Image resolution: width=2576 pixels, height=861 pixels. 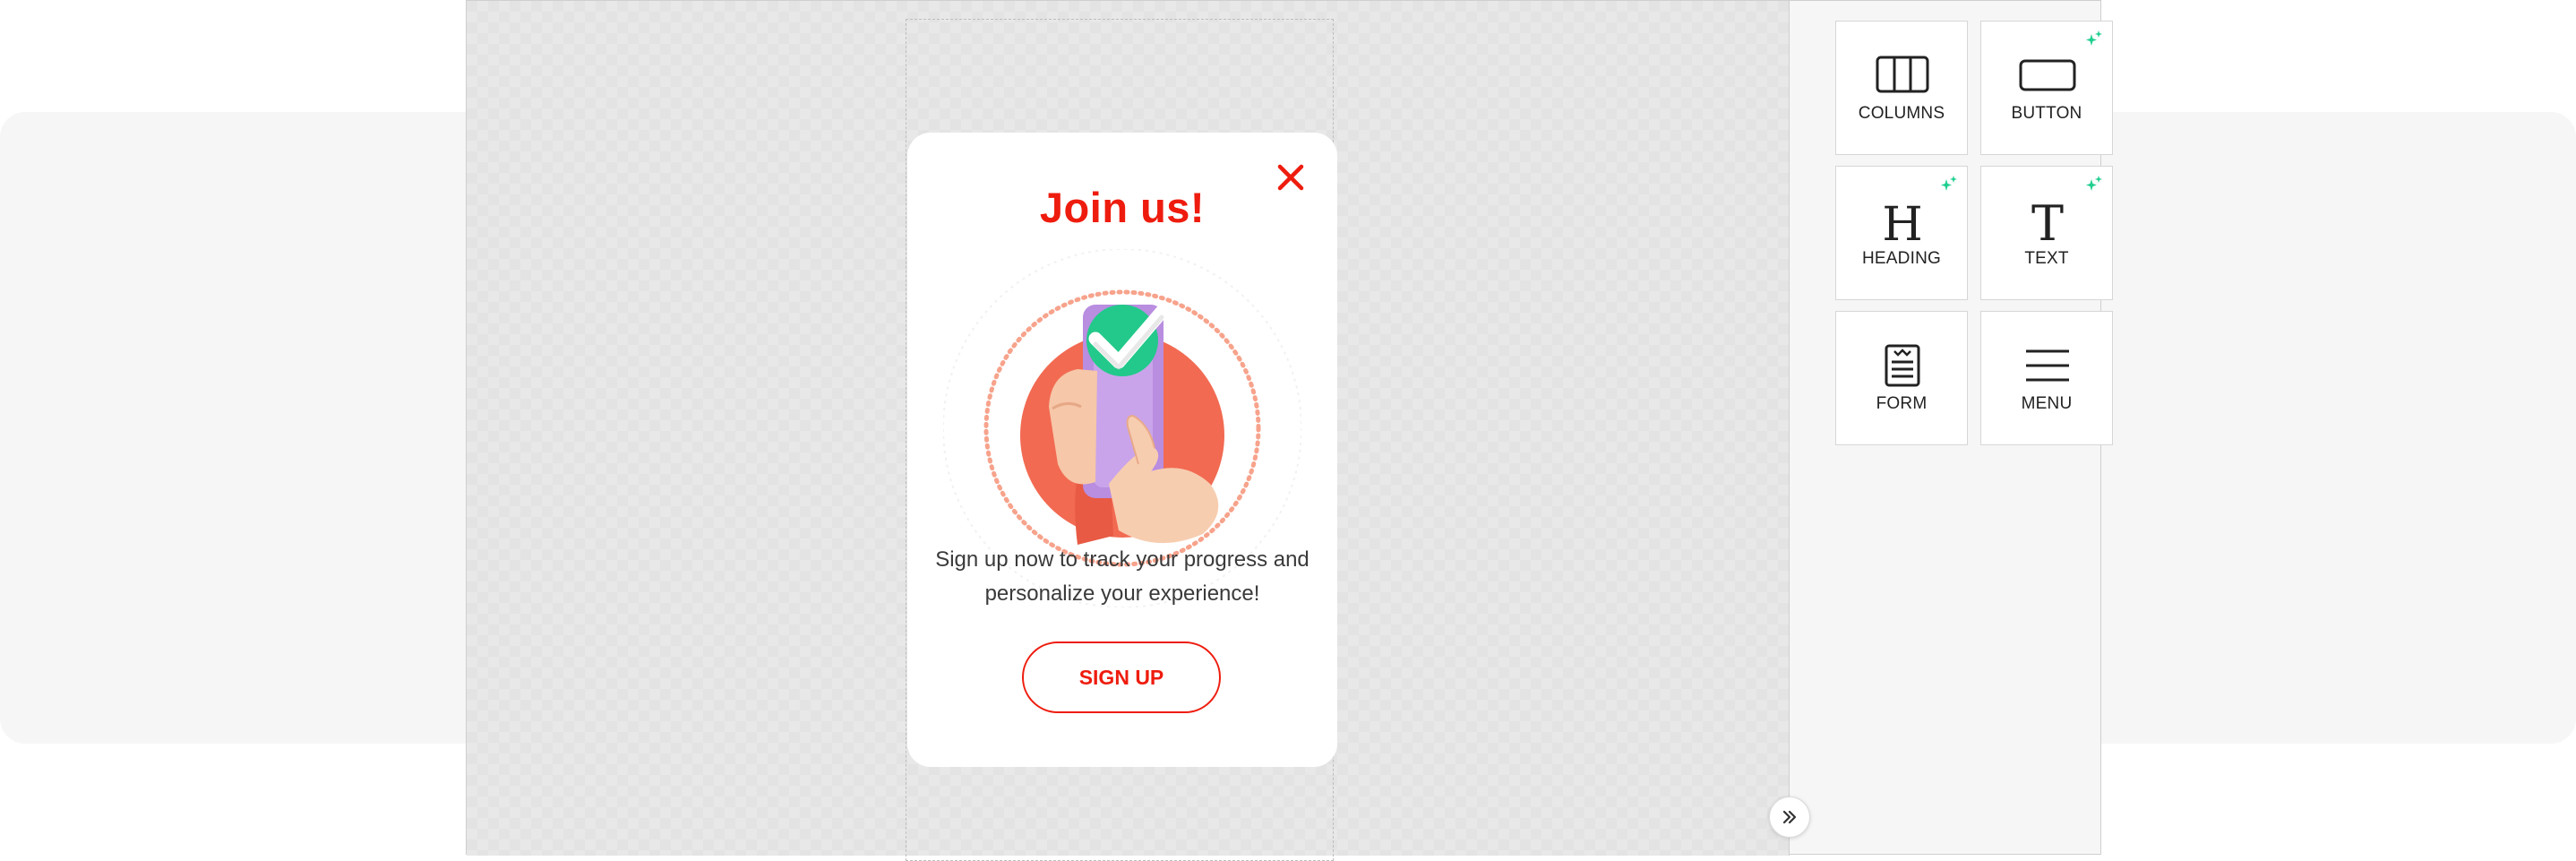 What do you see at coordinates (1902, 403) in the screenshot?
I see `widget-label: FORM` at bounding box center [1902, 403].